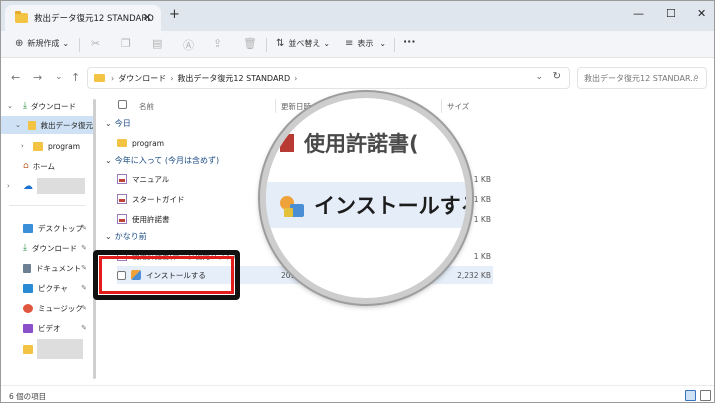 The image size is (715, 403). I want to click on sidebar-item-home: ⌂ ホーム, so click(47, 166).